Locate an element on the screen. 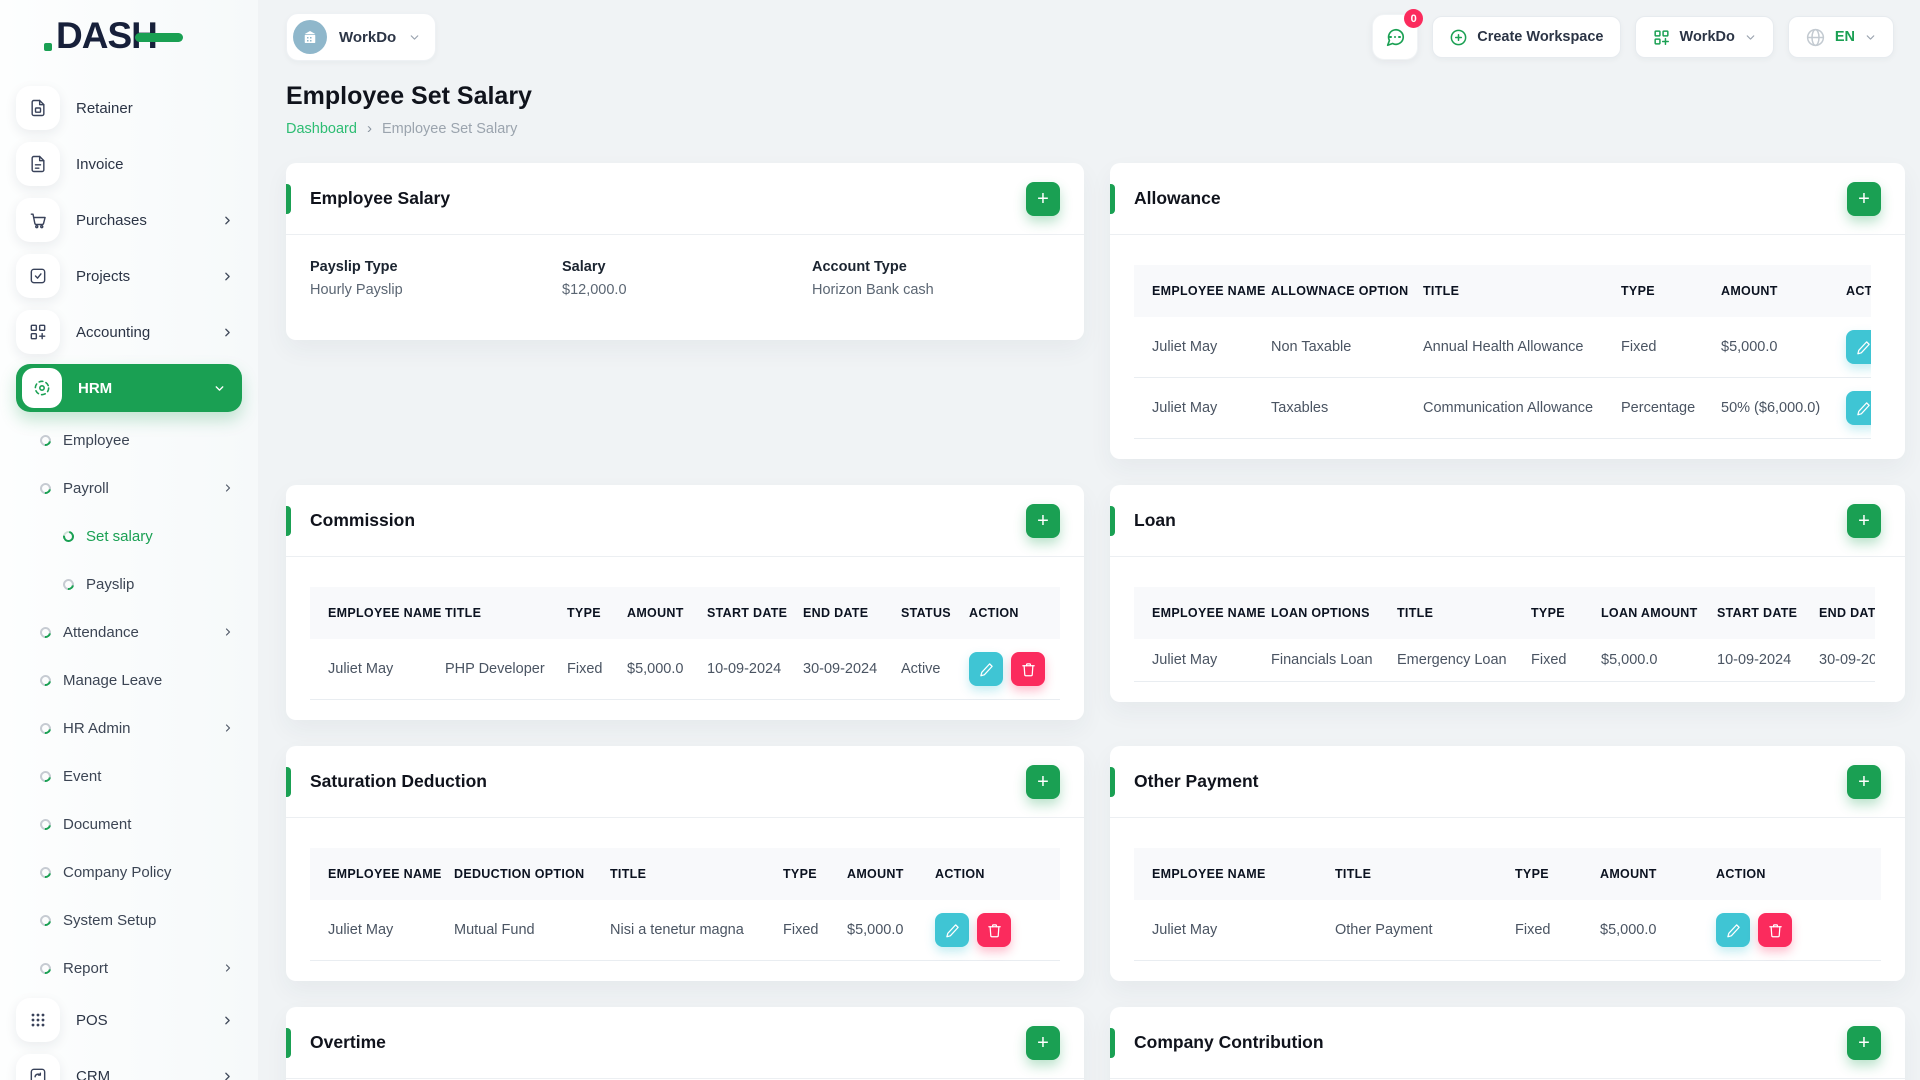 This screenshot has width=1920, height=1080. create-workspace-button: Create Workspace is located at coordinates (1526, 37).